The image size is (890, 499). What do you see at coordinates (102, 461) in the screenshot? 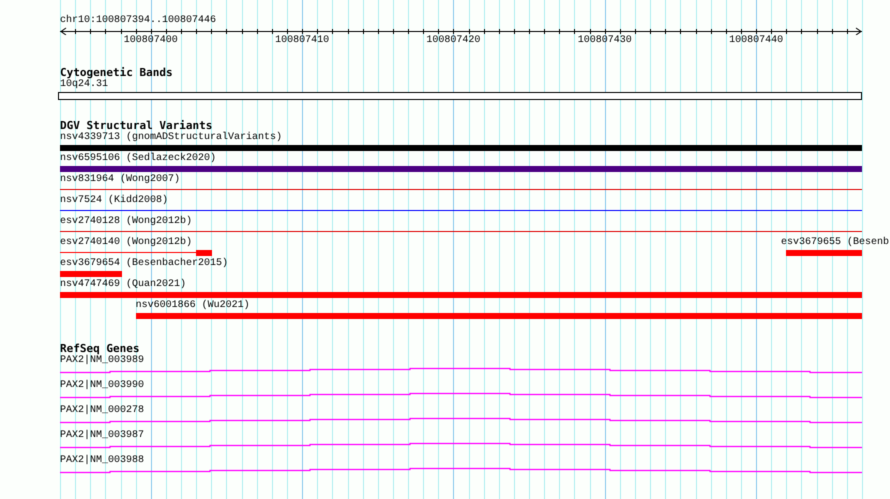
I see `gene-label: PAX2|NM_003988` at bounding box center [102, 461].